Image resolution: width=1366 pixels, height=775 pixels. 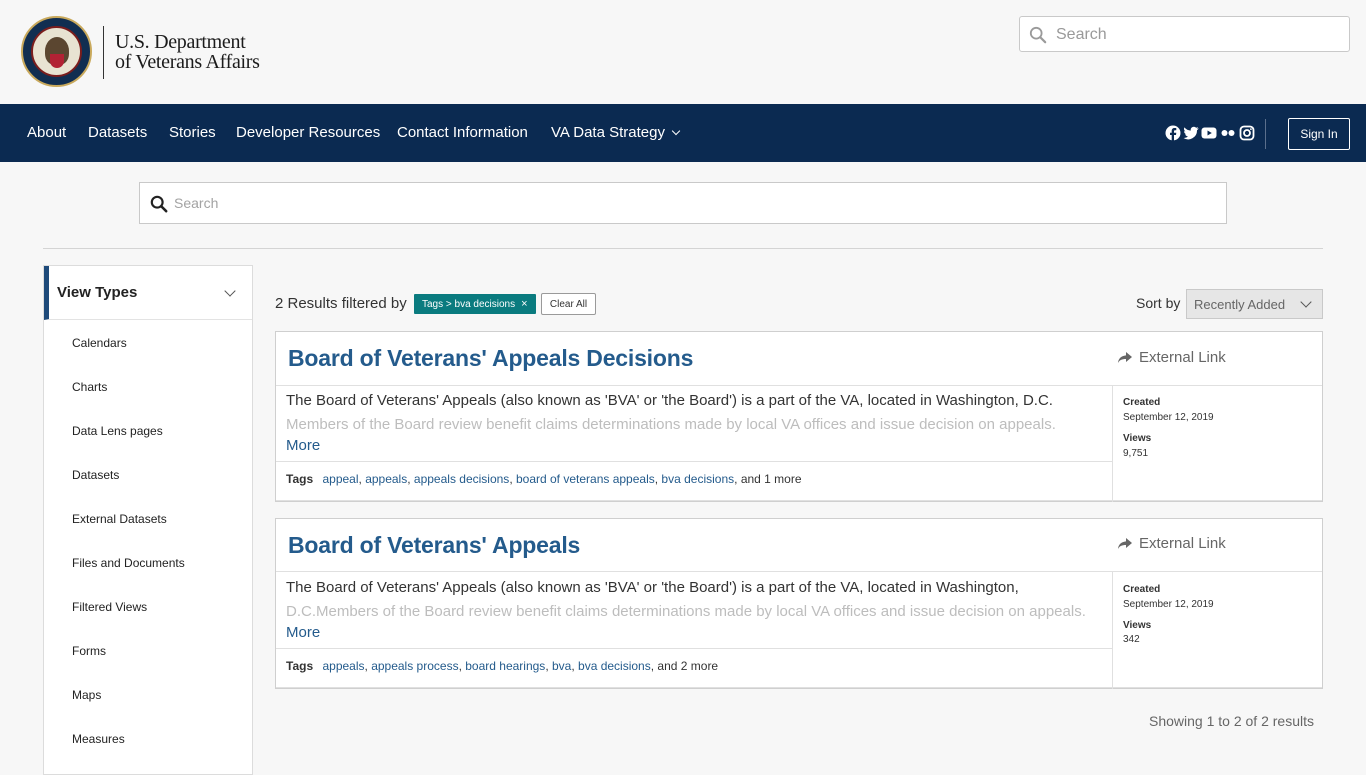 I want to click on sidebar-item-maps: Maps, so click(x=86, y=695).